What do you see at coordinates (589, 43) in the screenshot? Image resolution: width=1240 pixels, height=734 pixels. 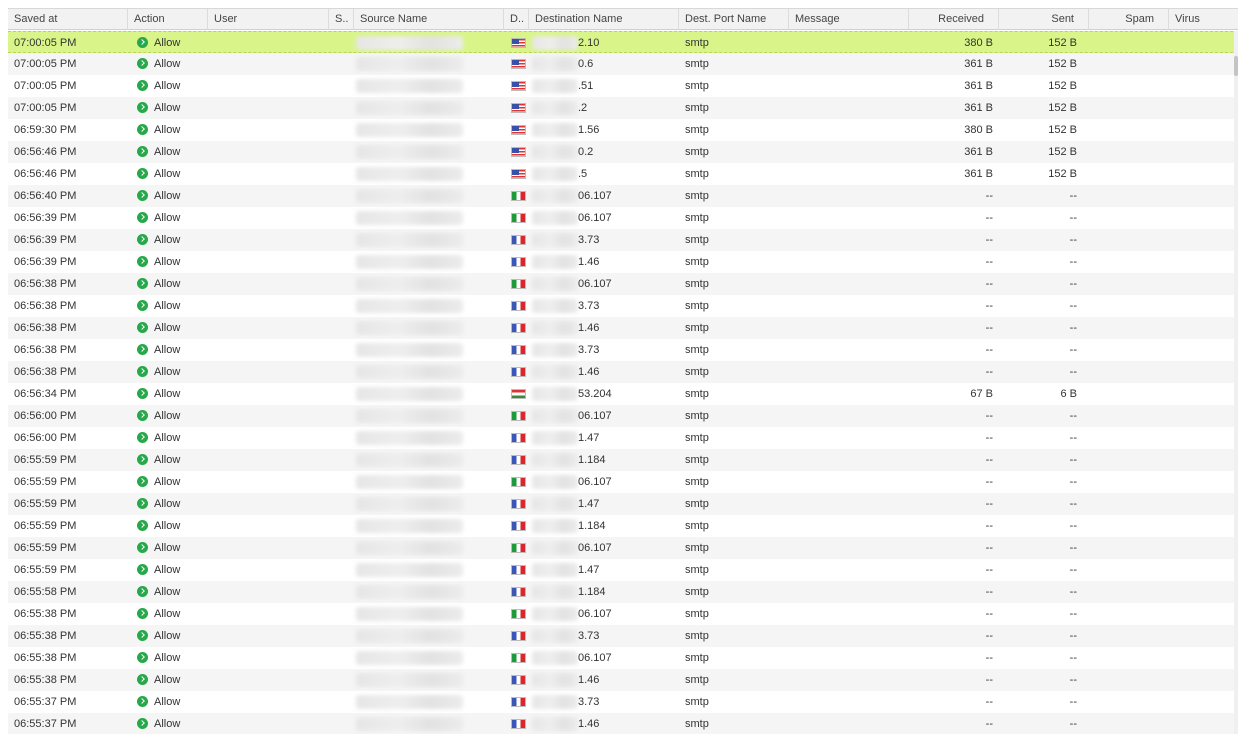 I see `cell-destination-name: 2.10` at bounding box center [589, 43].